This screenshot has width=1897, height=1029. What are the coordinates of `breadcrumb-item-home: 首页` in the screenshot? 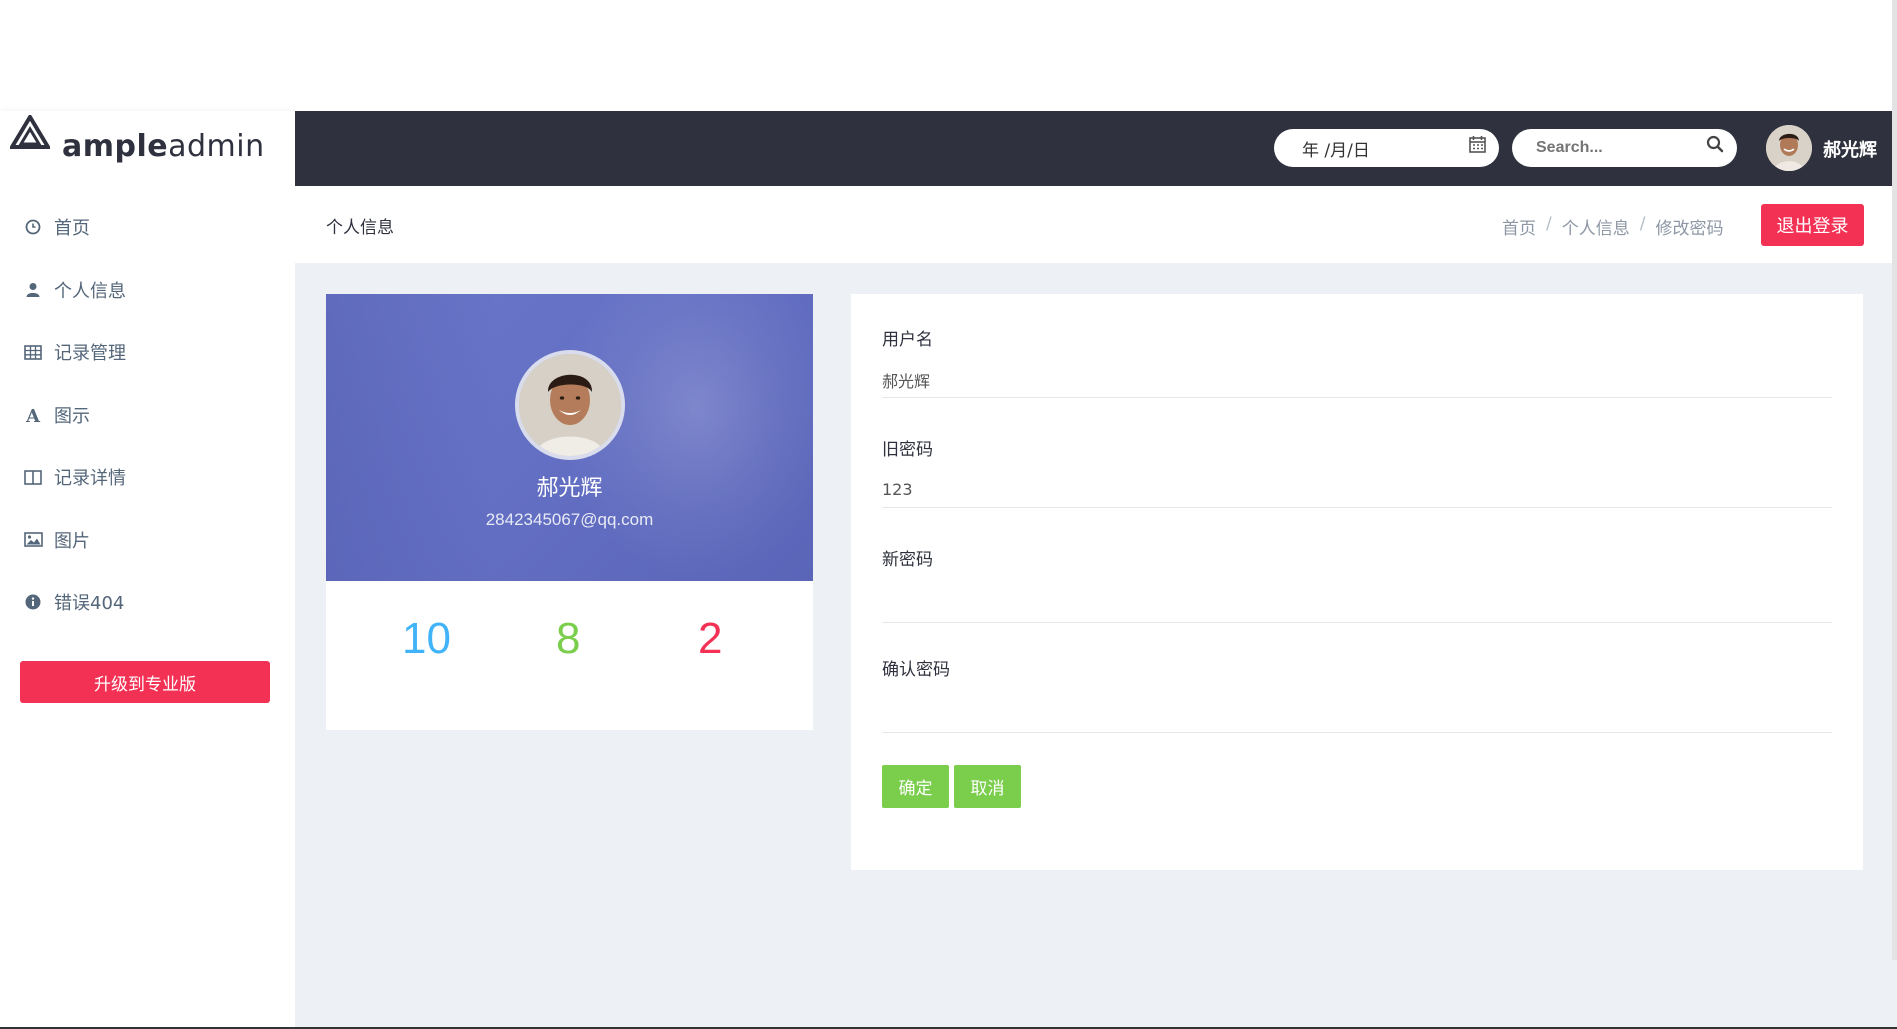 It's located at (1519, 226).